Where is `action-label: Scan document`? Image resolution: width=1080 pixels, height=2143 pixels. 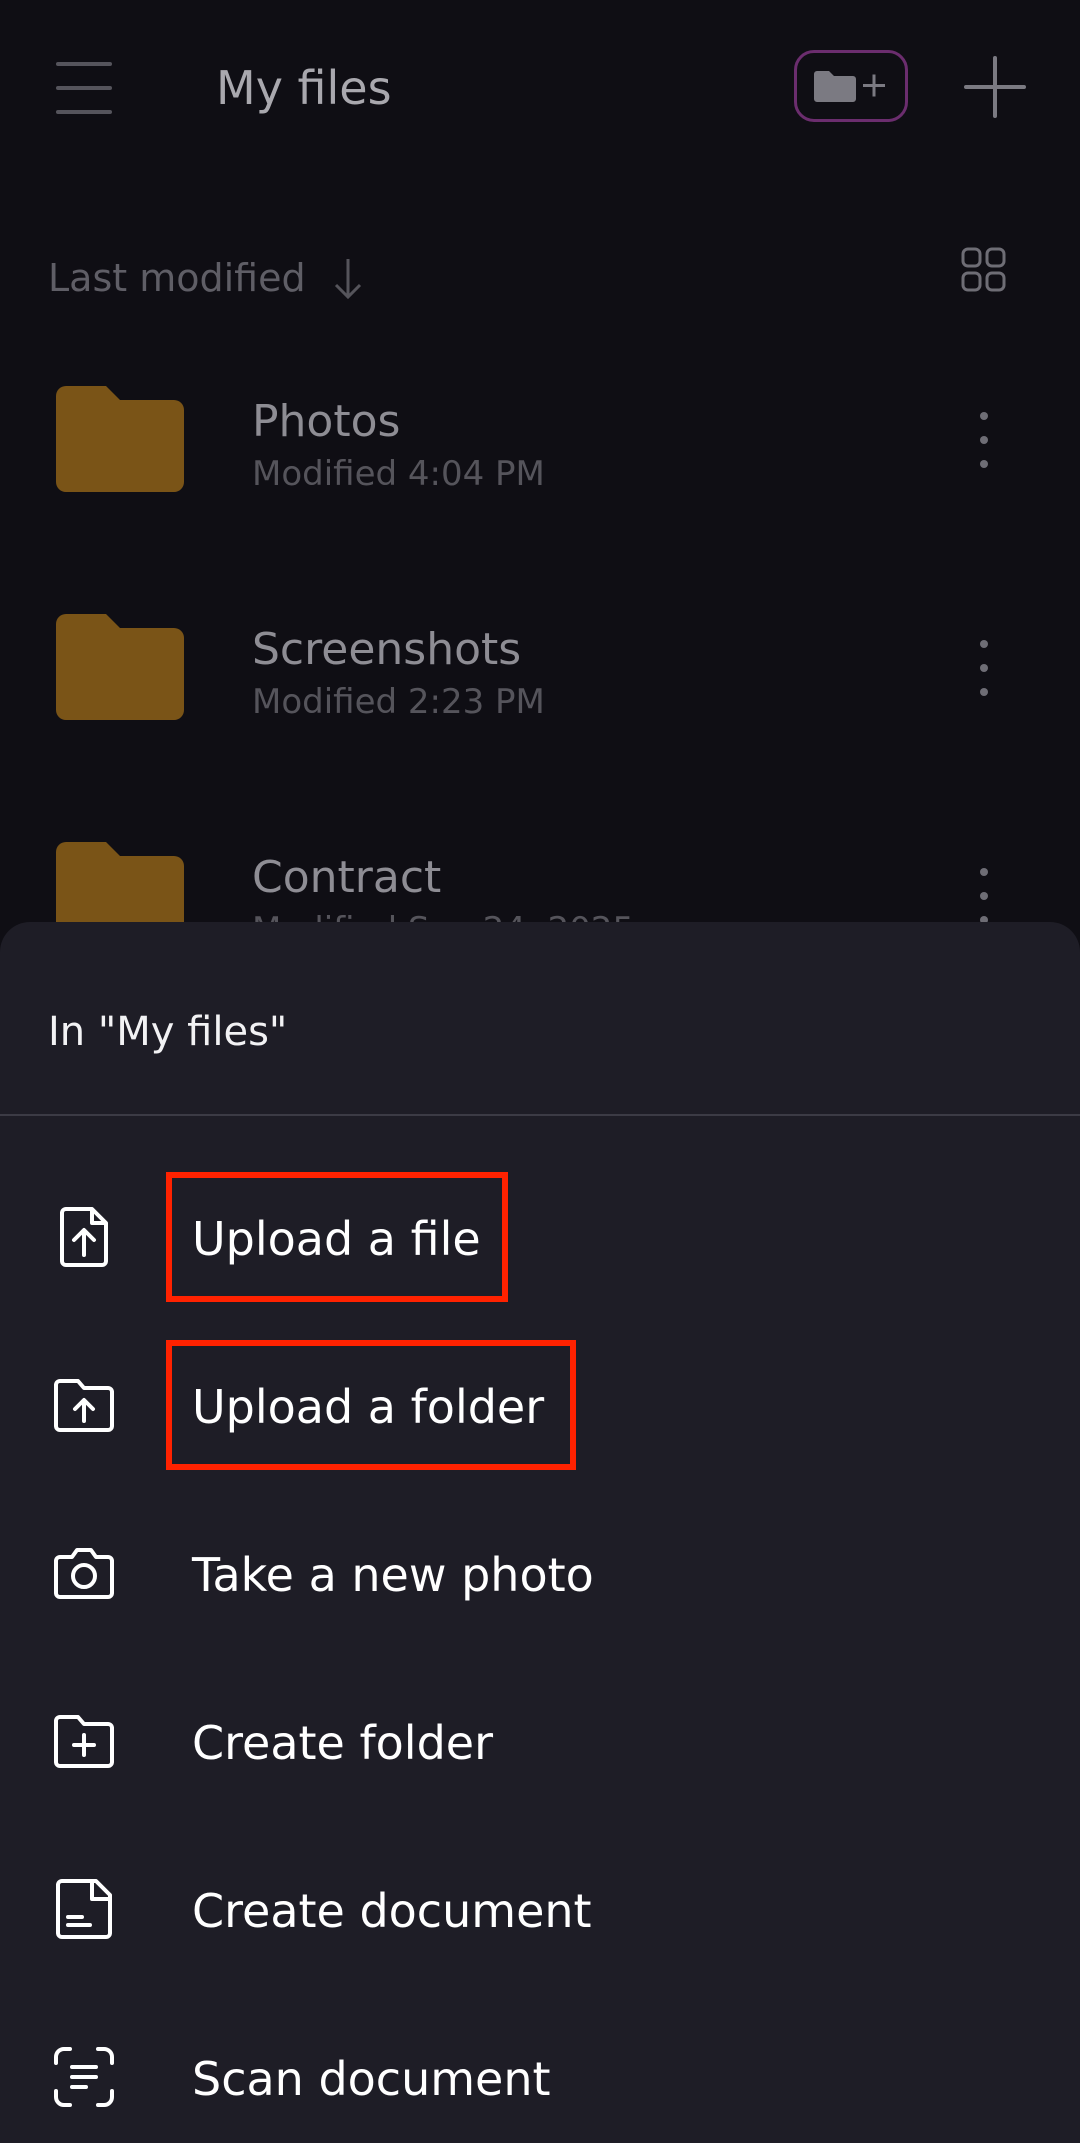 action-label: Scan document is located at coordinates (371, 2079).